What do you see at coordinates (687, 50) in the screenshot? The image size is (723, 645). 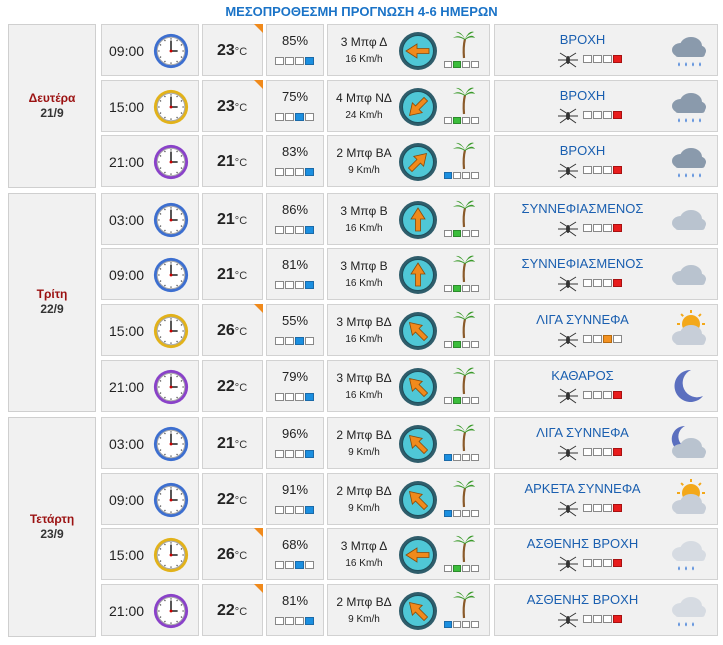 I see `rain-icon` at bounding box center [687, 50].